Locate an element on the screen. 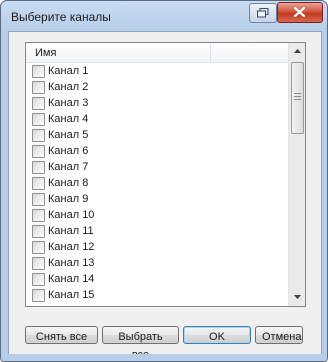 The image size is (328, 362). ok-button: OK is located at coordinates (217, 335).